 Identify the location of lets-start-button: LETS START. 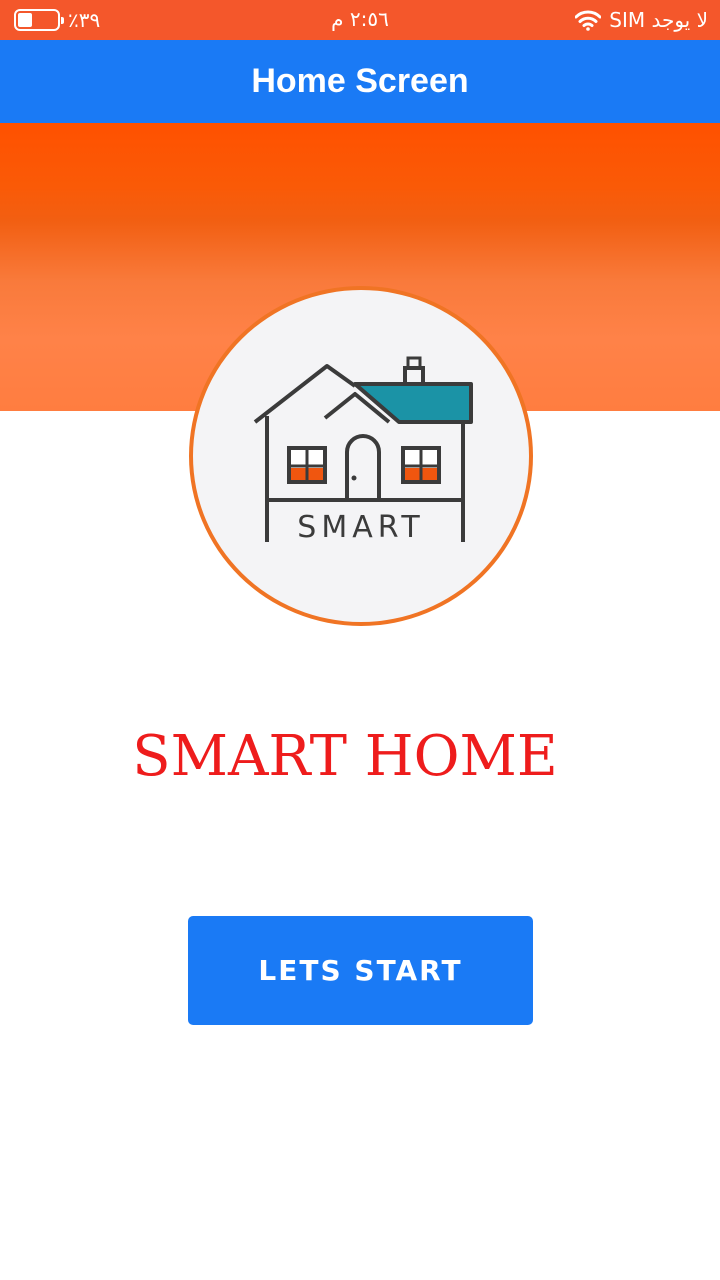
(360, 970).